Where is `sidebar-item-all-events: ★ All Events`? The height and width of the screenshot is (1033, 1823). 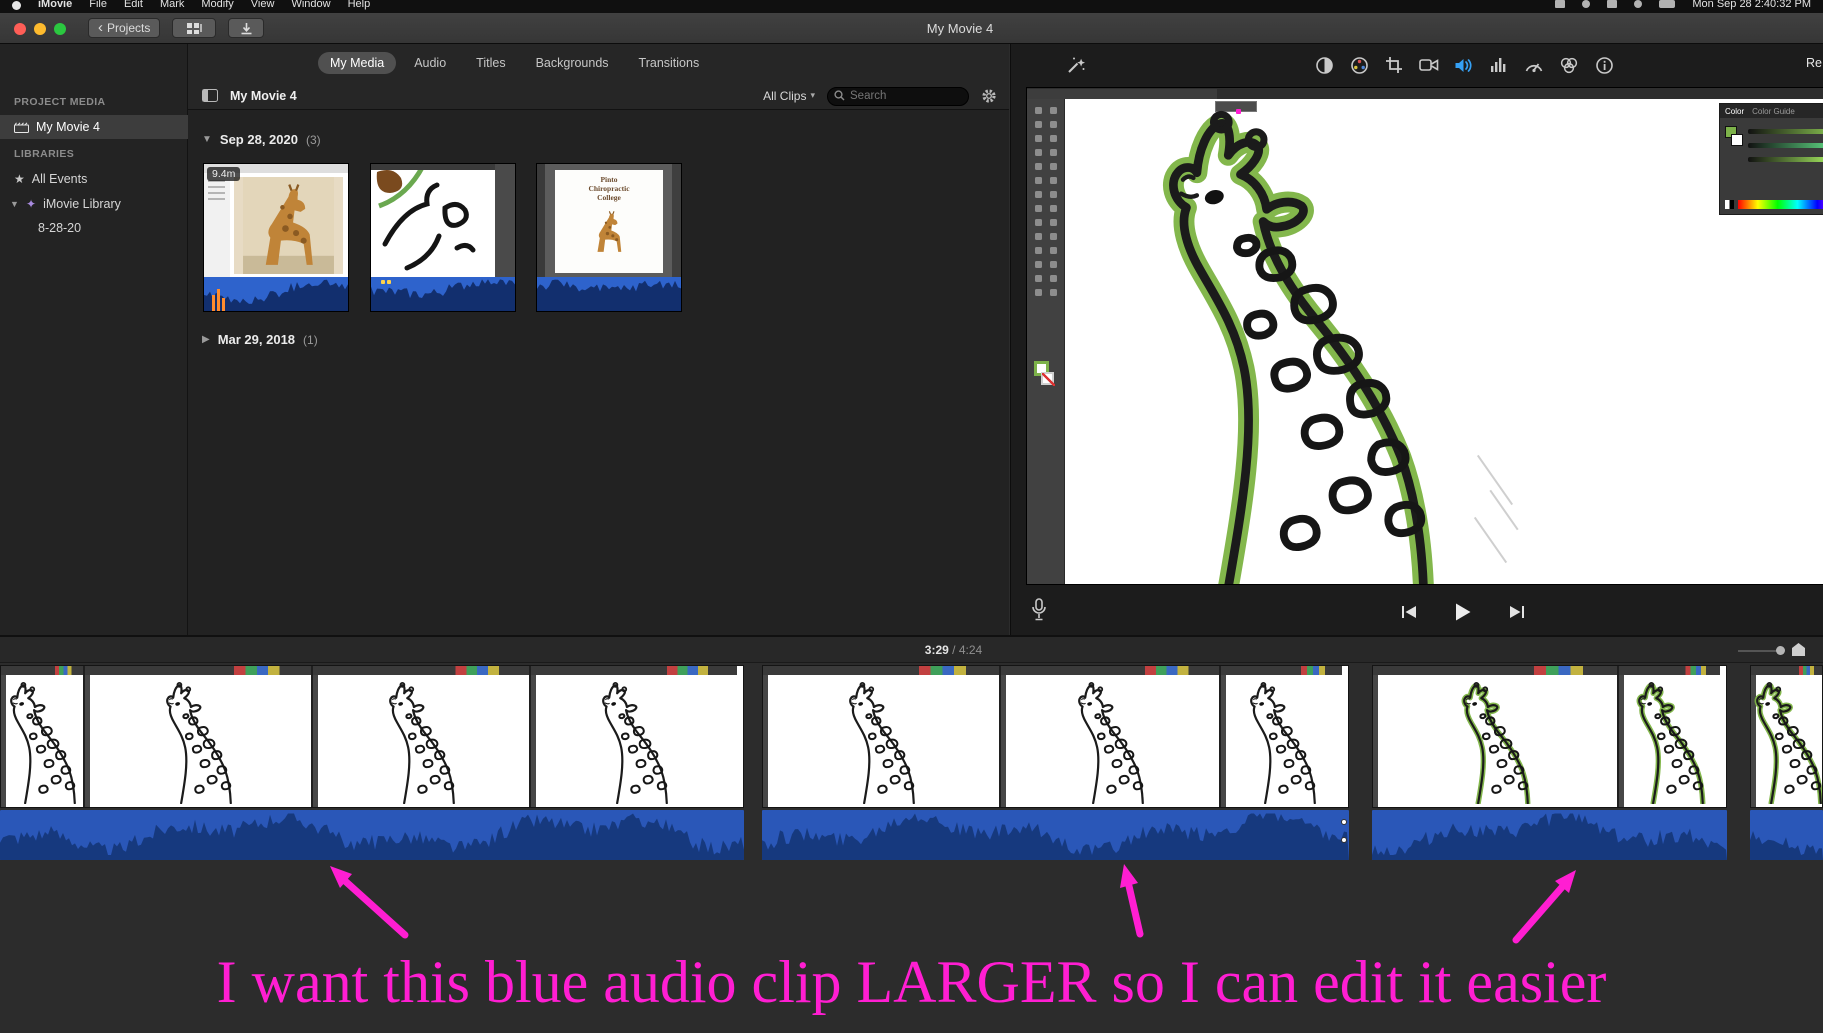
sidebar-item-all-events: ★ All Events is located at coordinates (94, 179).